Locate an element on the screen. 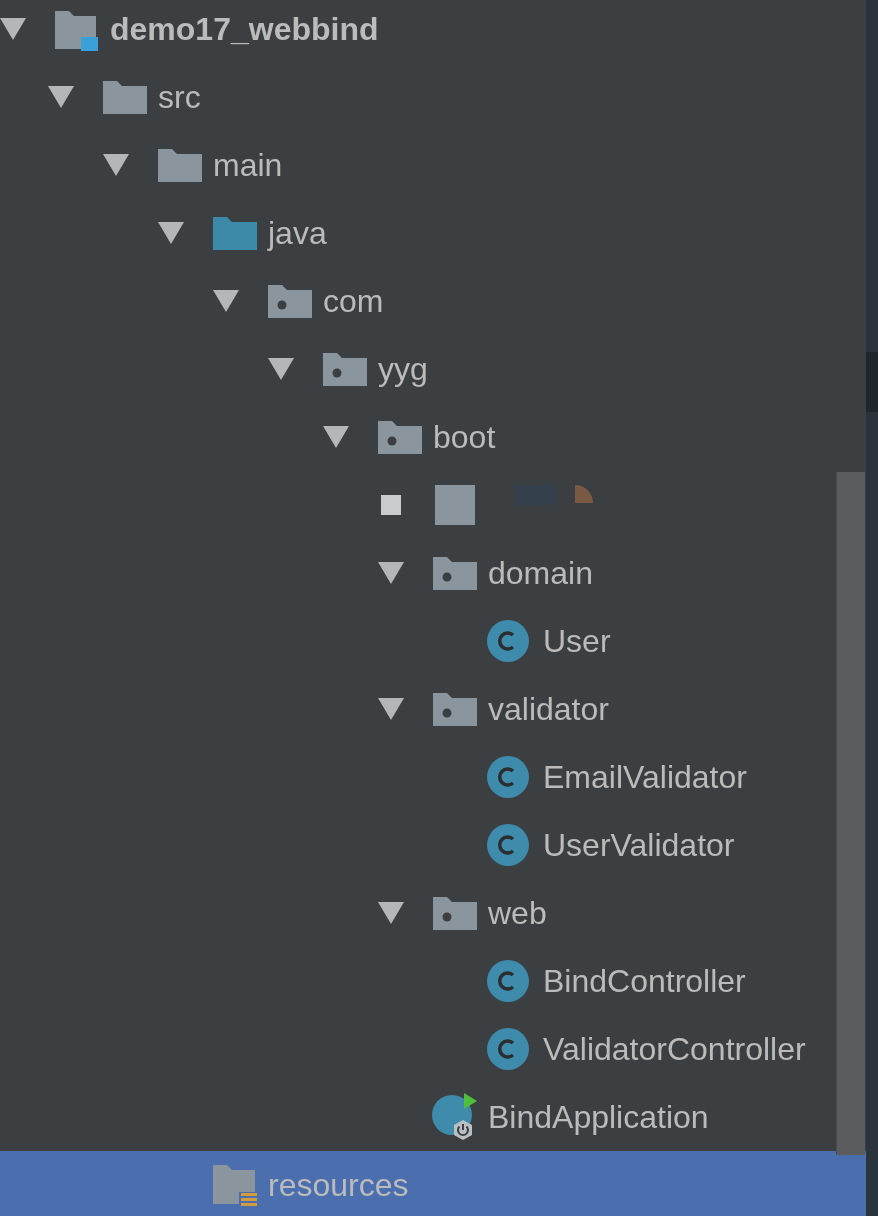 The height and width of the screenshot is (1216, 878). spring-app-class-icon is located at coordinates (455, 1117).